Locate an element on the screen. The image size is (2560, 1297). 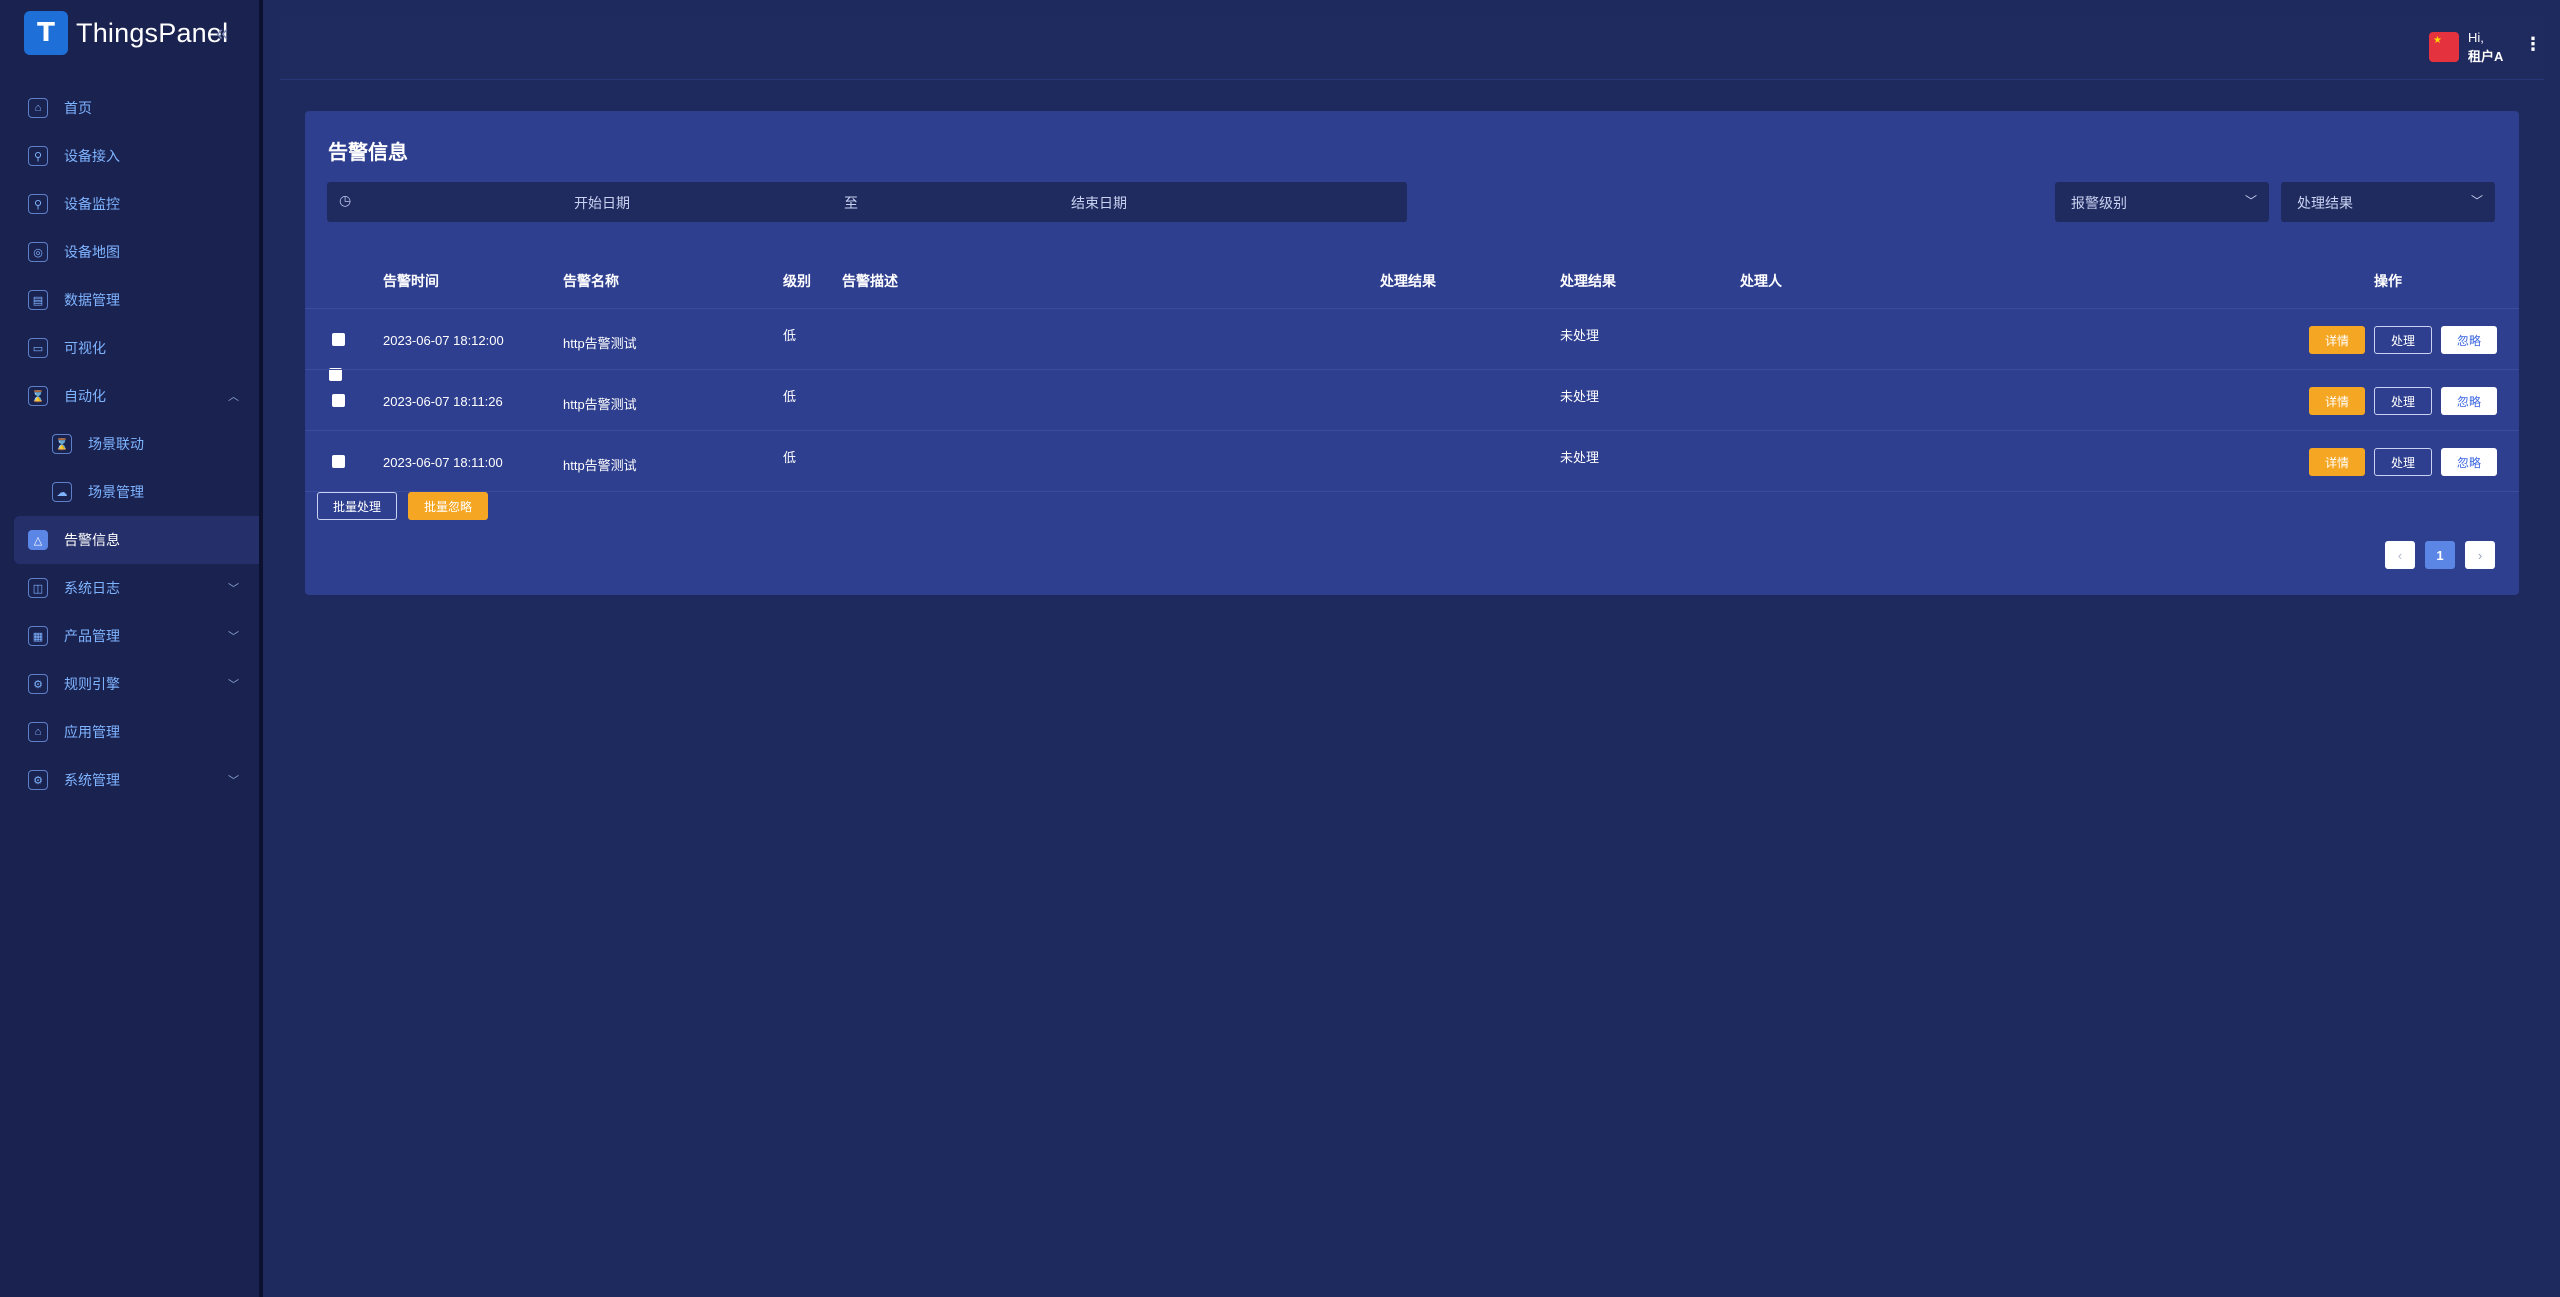
sidebar-item-device-map: ◎ 设备地图 is located at coordinates (129, 252).